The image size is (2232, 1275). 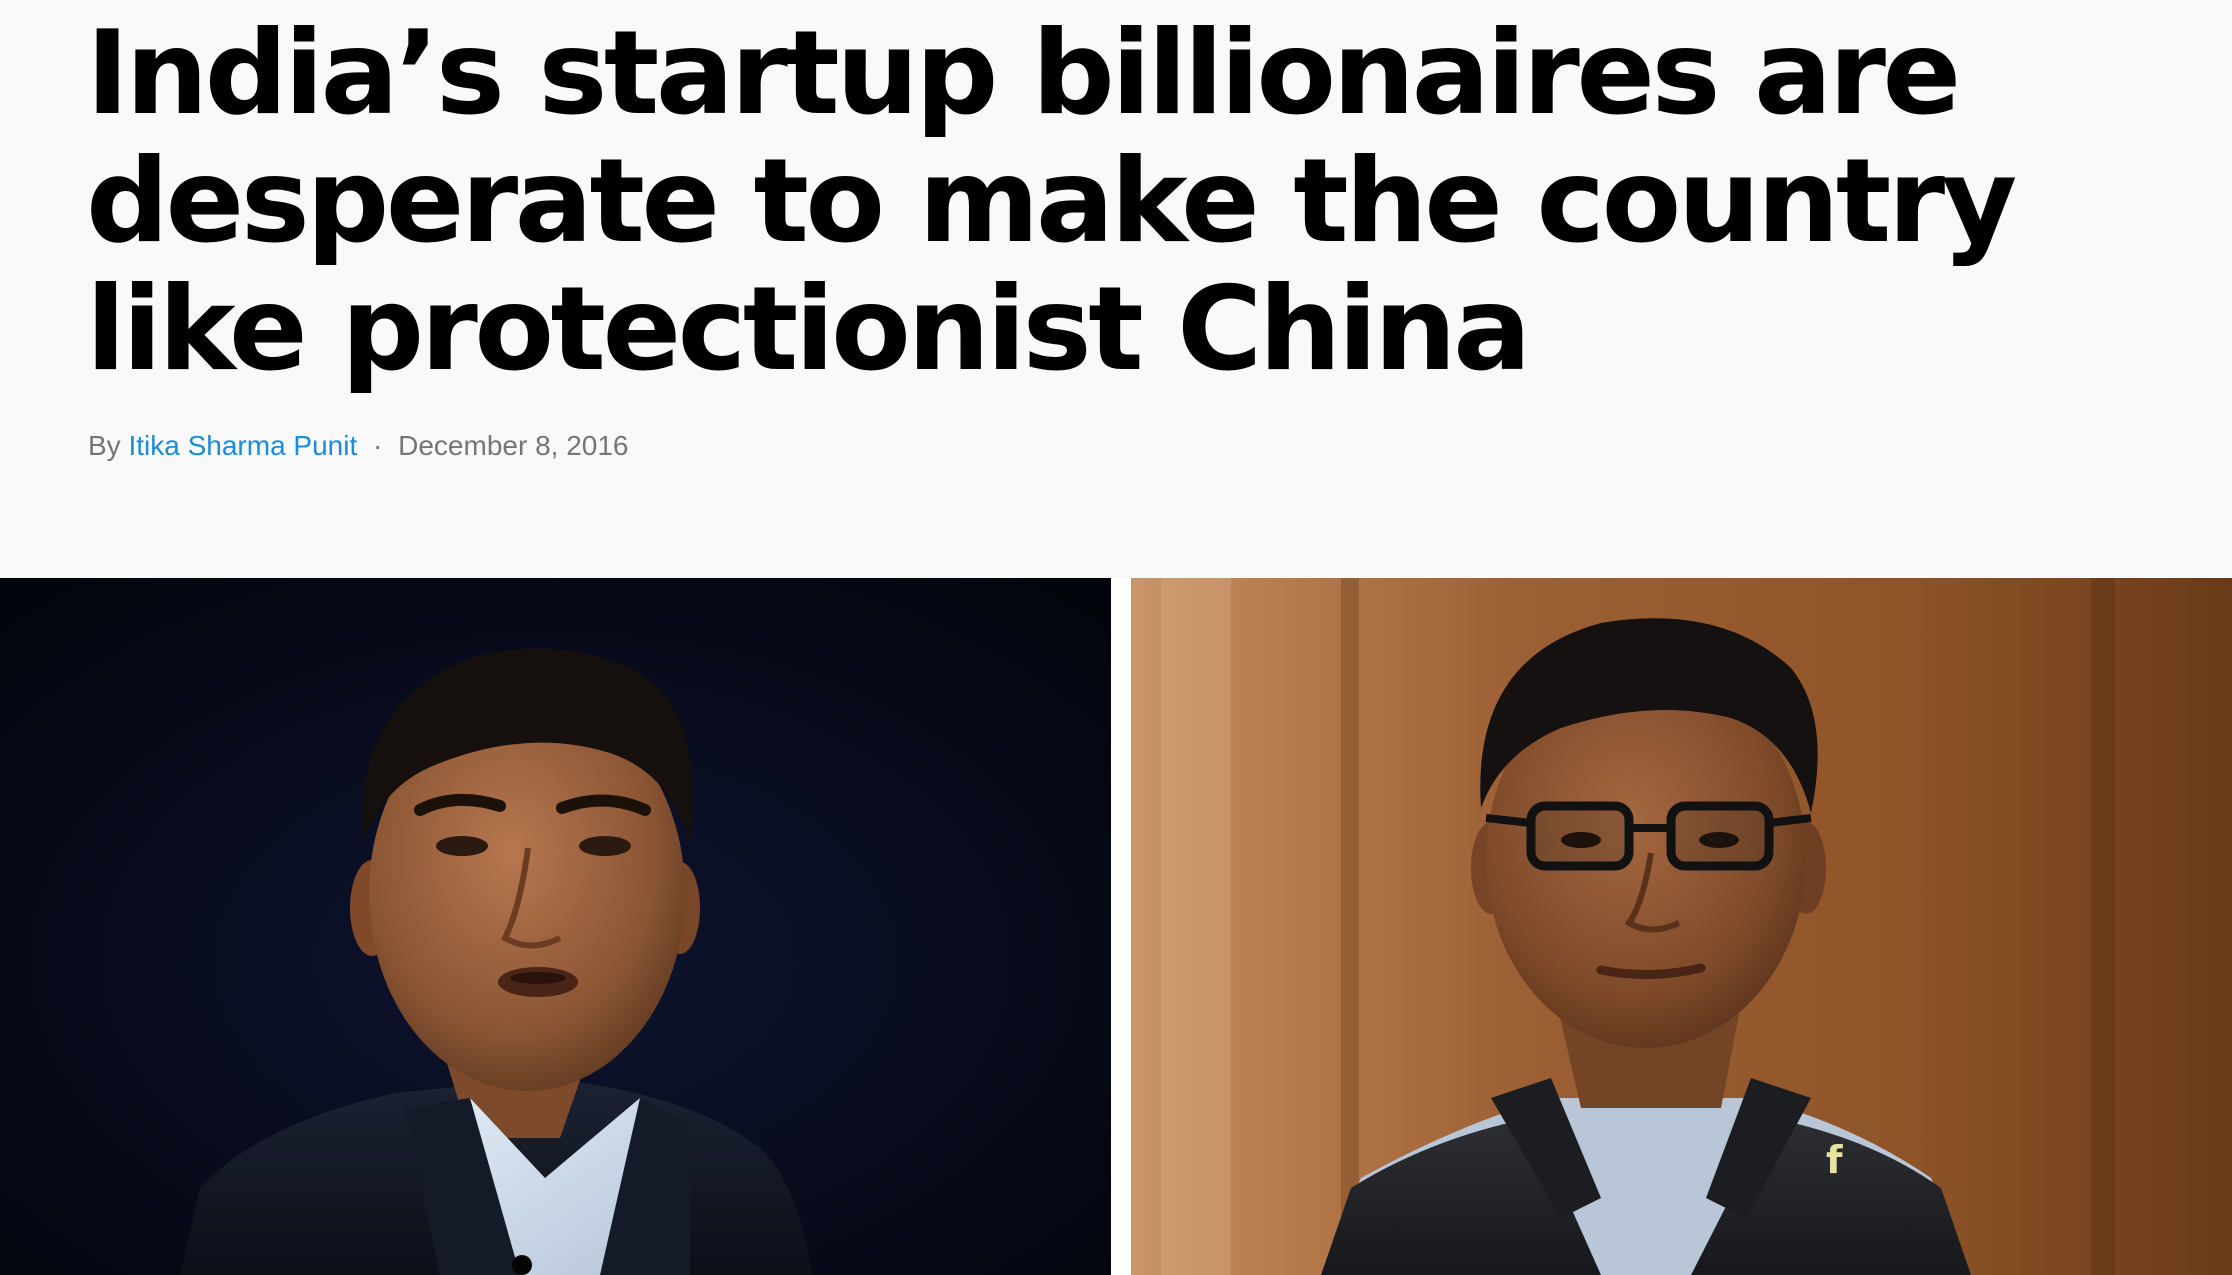 I want to click on author-link: Itika Sharma Punit, so click(x=242, y=445).